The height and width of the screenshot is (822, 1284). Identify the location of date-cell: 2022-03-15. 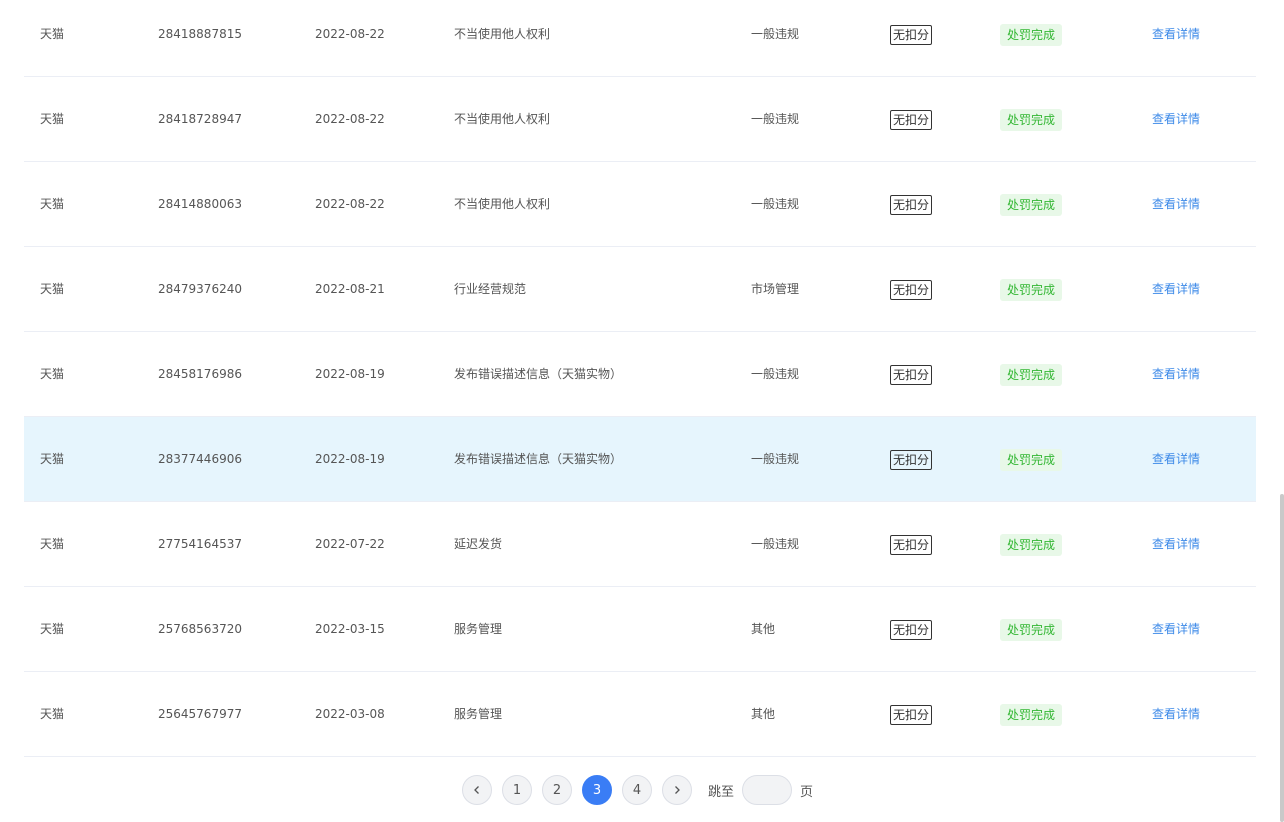
(350, 629).